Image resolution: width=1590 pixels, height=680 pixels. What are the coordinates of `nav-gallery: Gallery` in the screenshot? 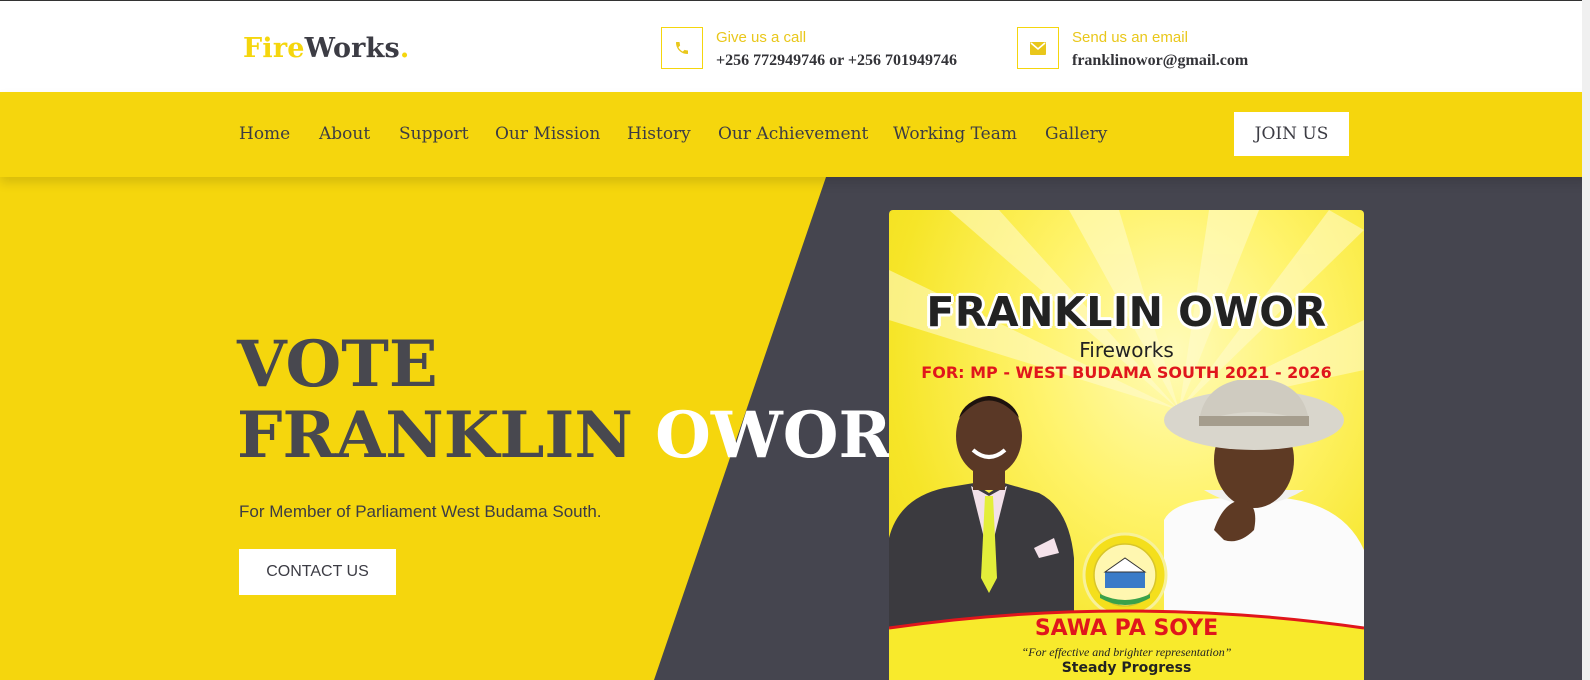 It's located at (1076, 134).